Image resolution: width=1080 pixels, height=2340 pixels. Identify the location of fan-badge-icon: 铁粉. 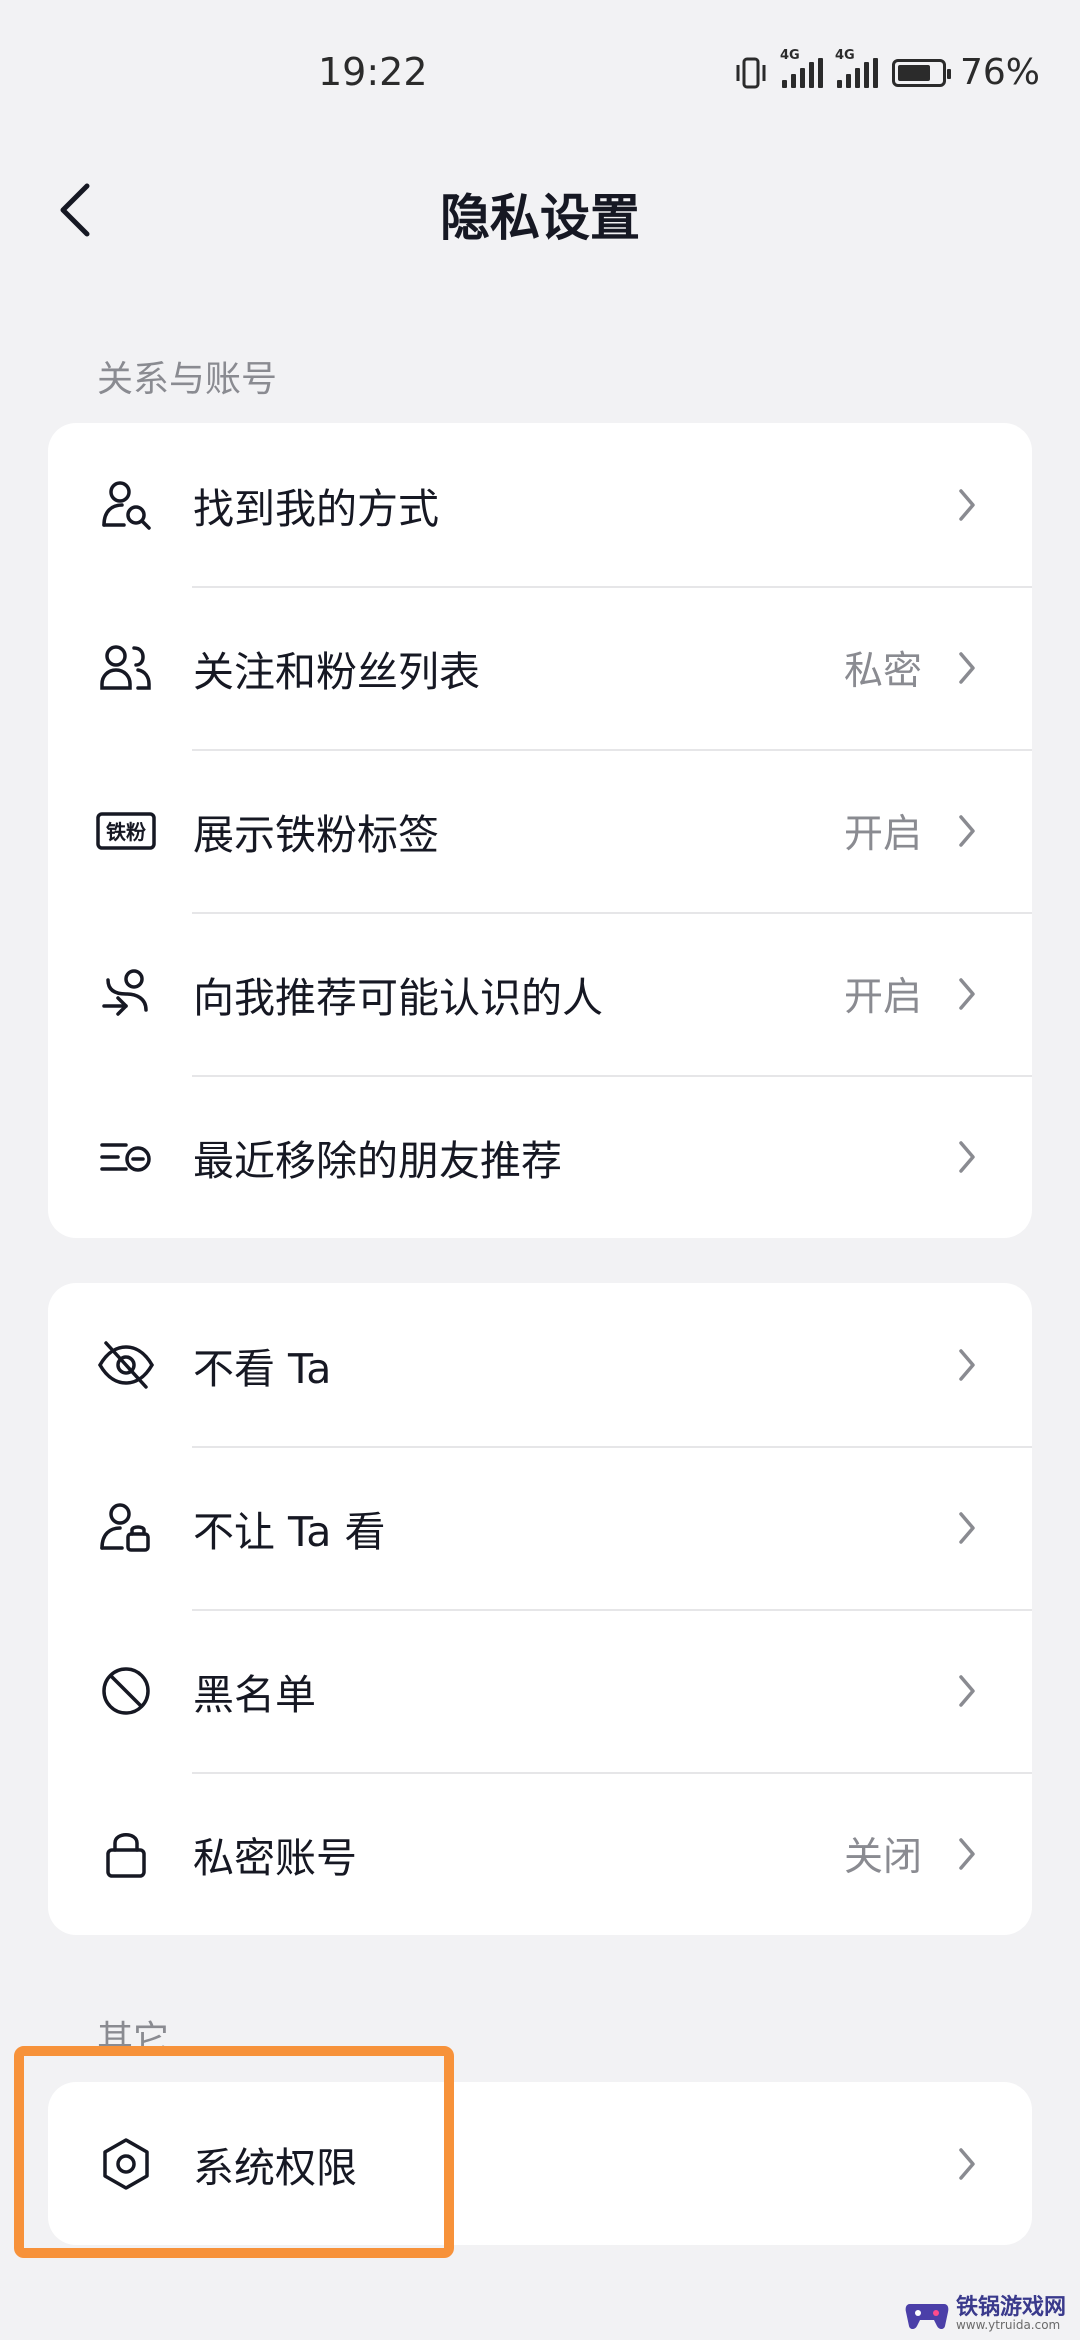
(126, 831).